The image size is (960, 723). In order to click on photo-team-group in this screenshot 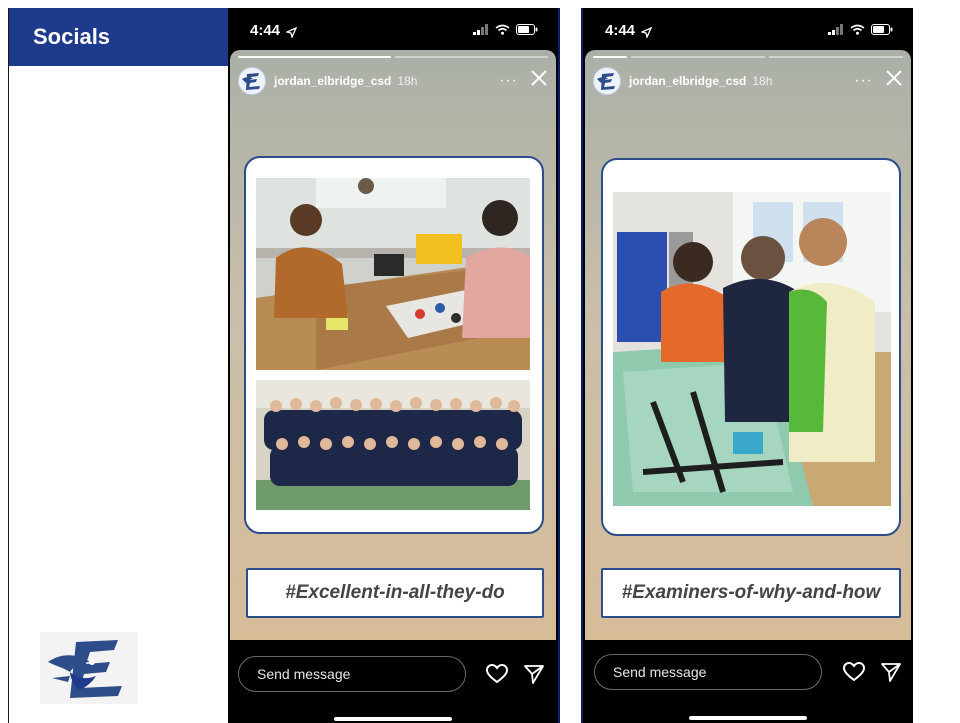, I will do `click(393, 445)`.